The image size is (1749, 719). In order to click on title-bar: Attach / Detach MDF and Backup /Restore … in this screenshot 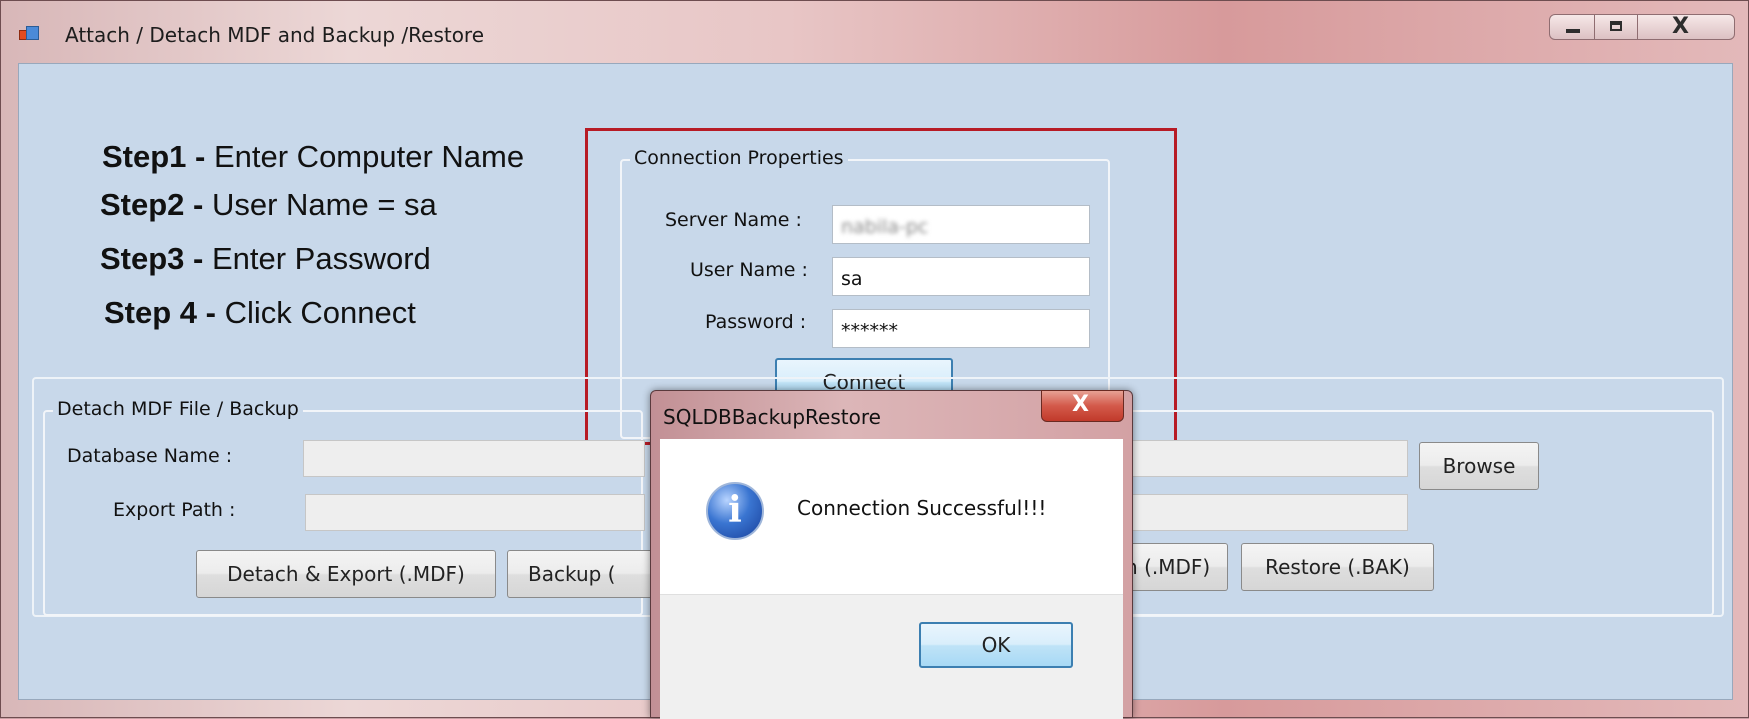, I will do `click(874, 32)`.